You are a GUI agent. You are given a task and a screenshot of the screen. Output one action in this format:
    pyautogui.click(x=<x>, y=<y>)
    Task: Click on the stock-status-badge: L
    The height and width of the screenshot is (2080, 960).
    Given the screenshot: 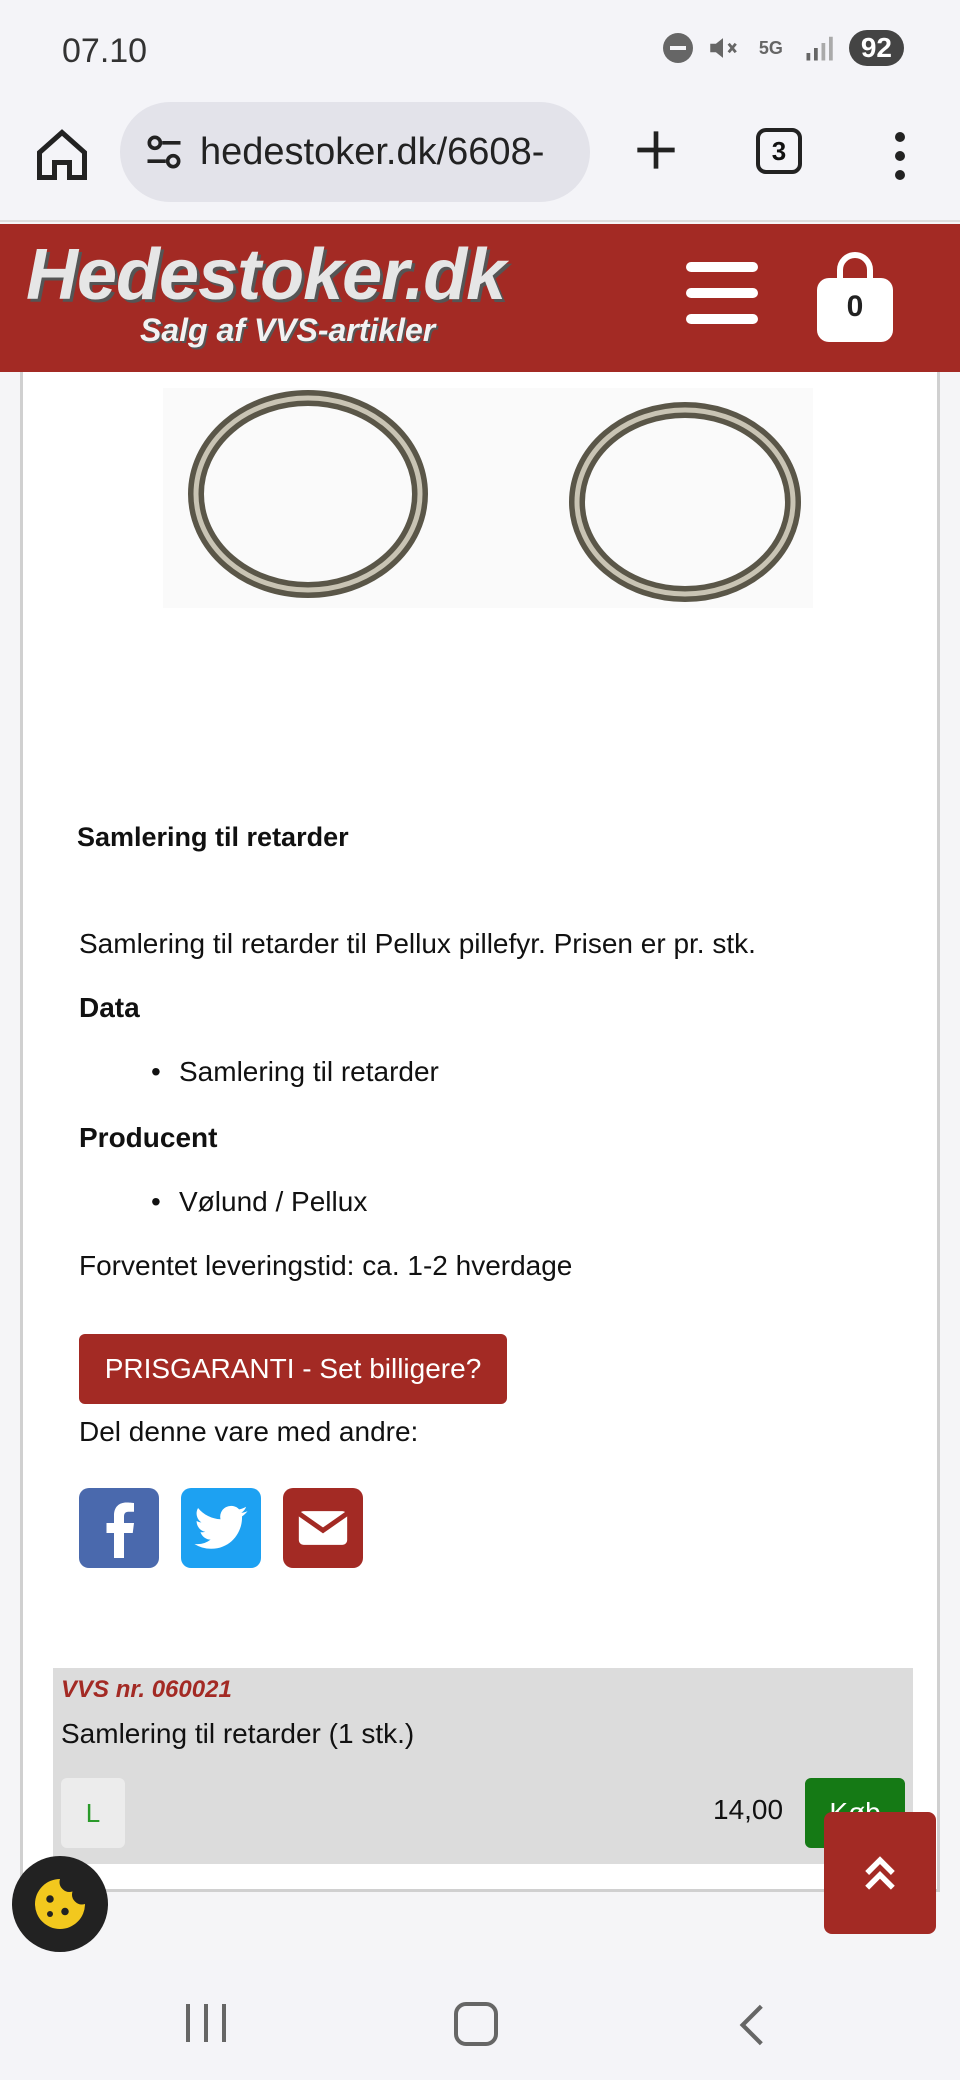 What is the action you would take?
    pyautogui.click(x=93, y=1813)
    